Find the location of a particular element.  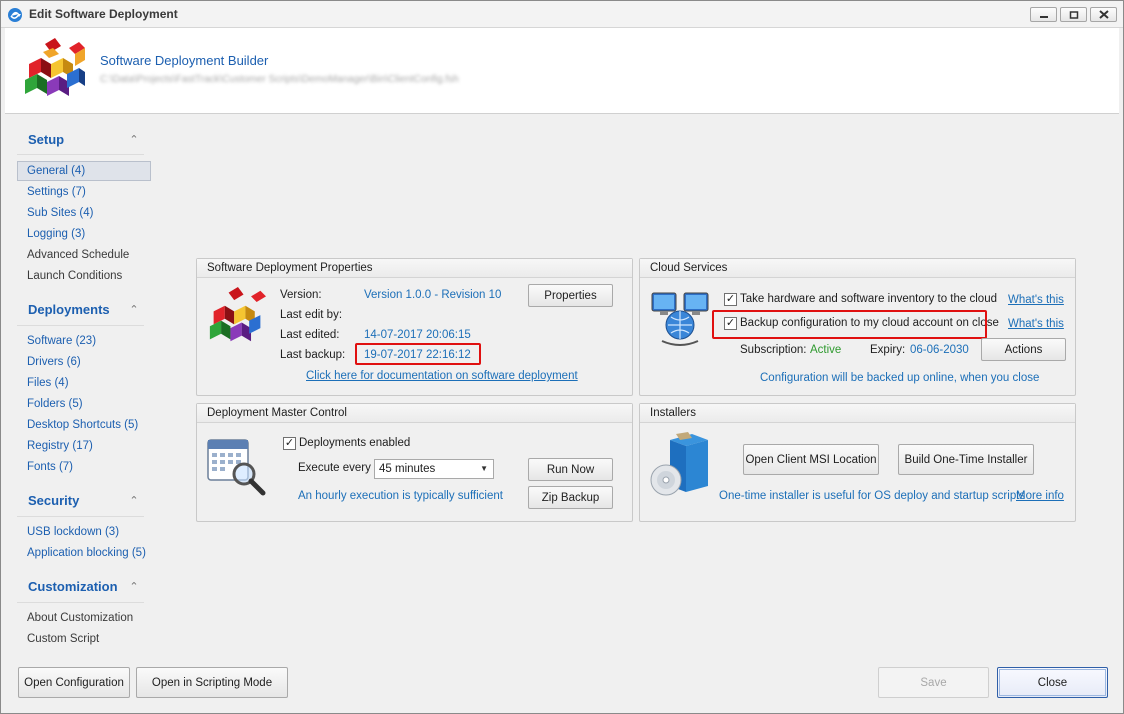

save-button: Save is located at coordinates (933, 682).